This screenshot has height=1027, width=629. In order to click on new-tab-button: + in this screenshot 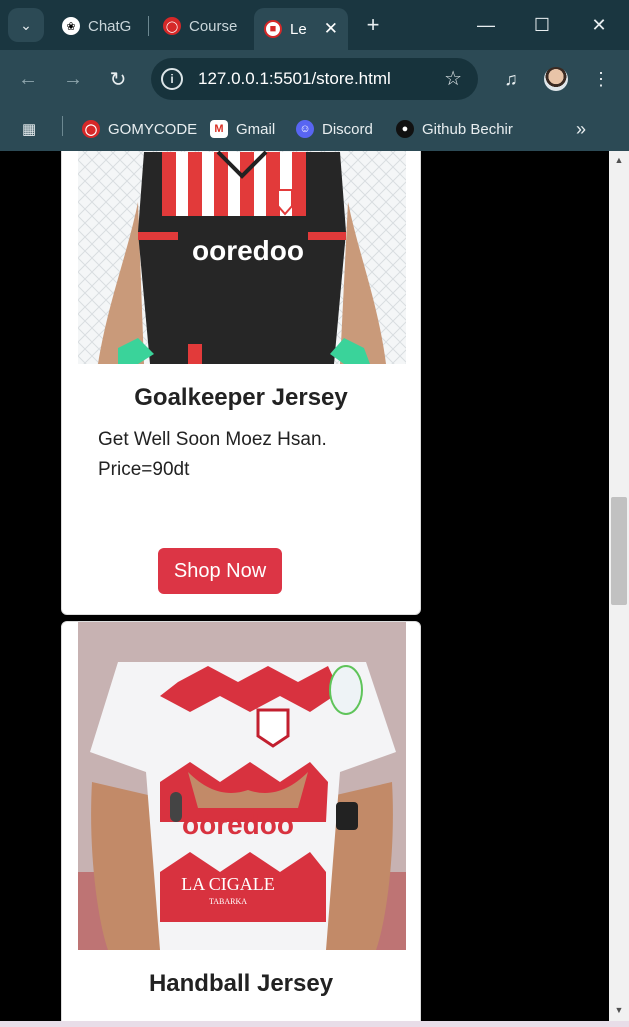, I will do `click(373, 25)`.